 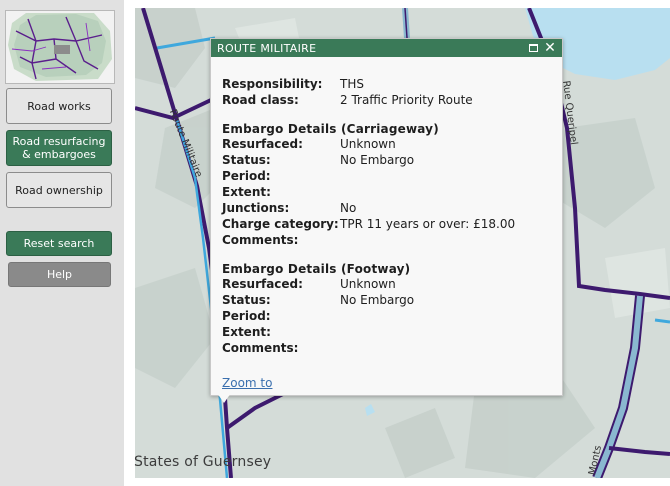 What do you see at coordinates (247, 383) in the screenshot?
I see `zoom-to-link: Zoom to` at bounding box center [247, 383].